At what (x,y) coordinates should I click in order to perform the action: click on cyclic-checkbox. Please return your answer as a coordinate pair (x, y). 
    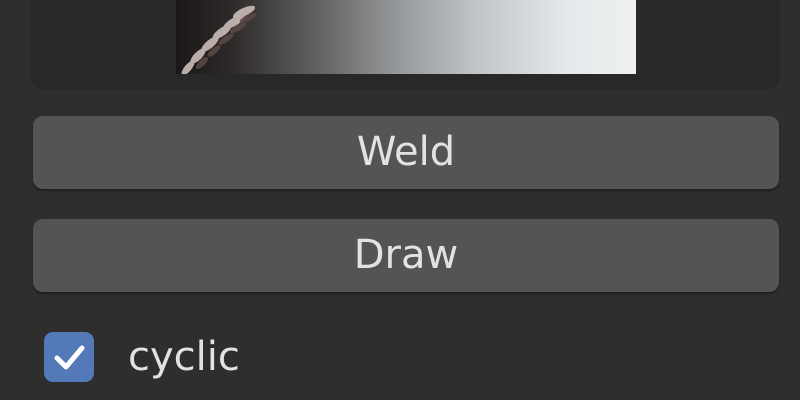
    Looking at the image, I should click on (69, 357).